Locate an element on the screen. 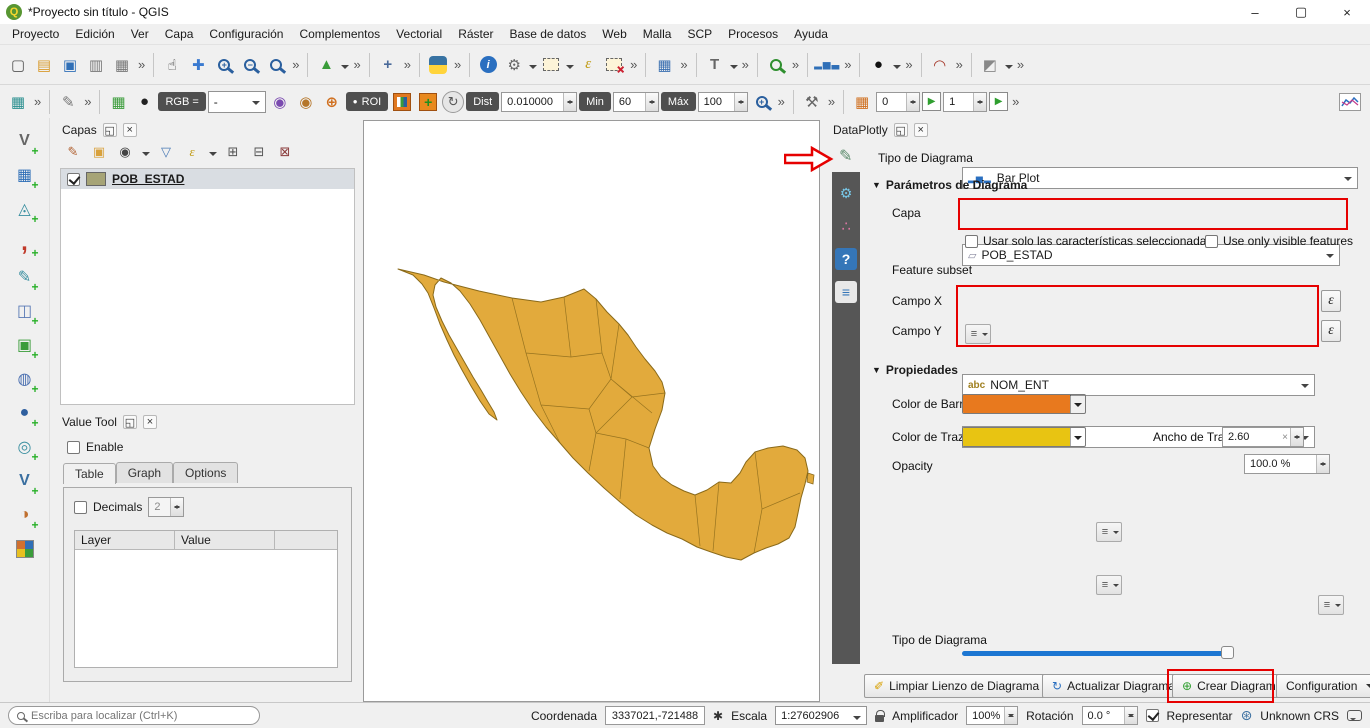 Image resolution: width=1370 pixels, height=728 pixels. magnifier-value: 100% is located at coordinates (985, 716).